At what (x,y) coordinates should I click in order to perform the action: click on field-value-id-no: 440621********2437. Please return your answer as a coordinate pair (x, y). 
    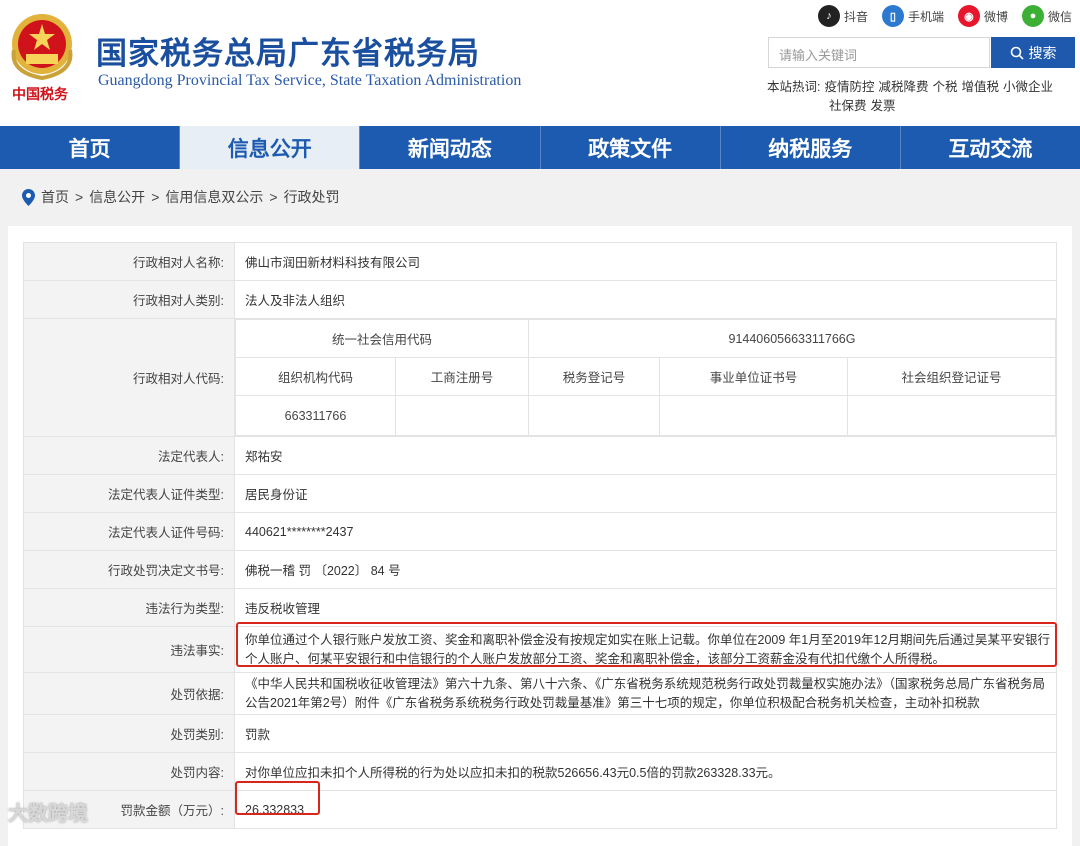
    Looking at the image, I should click on (645, 531).